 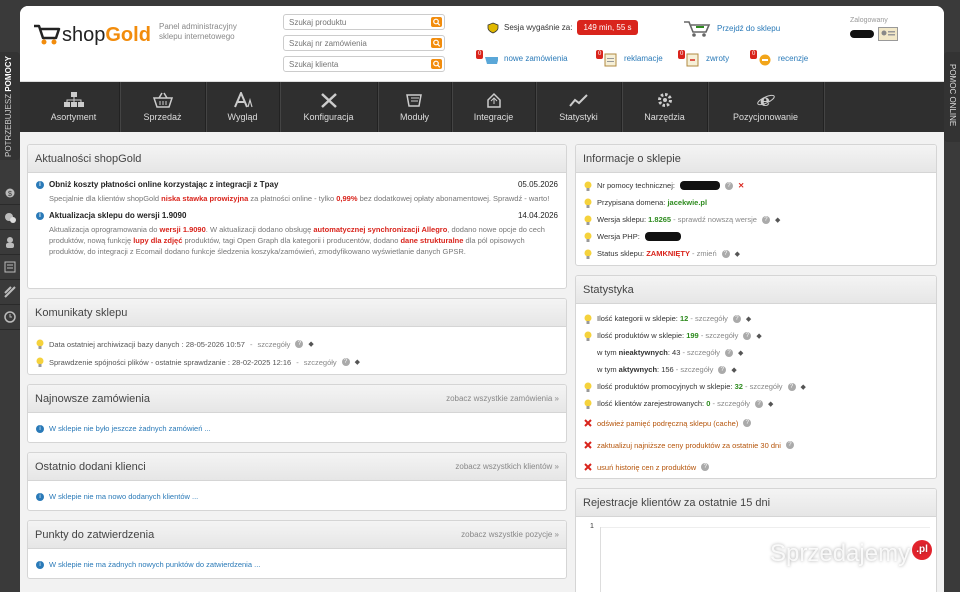 I want to click on change-status-link: zmień, so click(x=707, y=253).